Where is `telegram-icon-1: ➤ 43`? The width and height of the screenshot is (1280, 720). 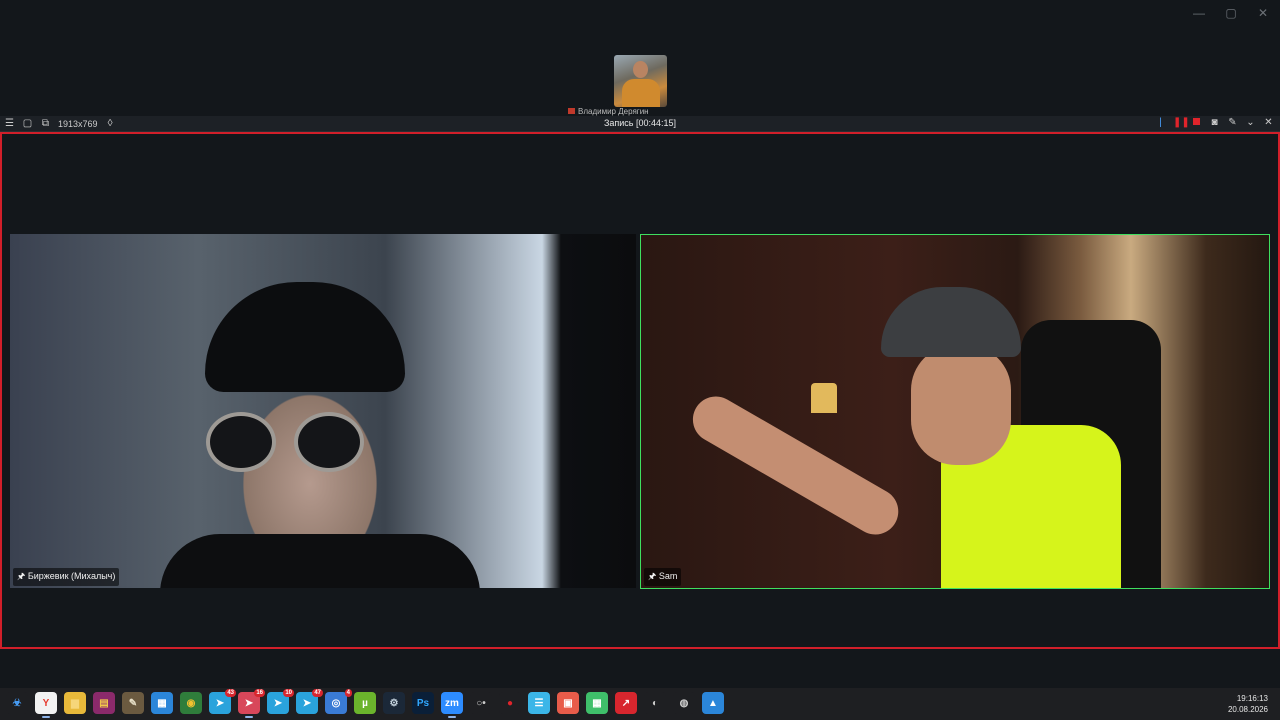
telegram-icon-1: ➤ 43 is located at coordinates (222, 701).